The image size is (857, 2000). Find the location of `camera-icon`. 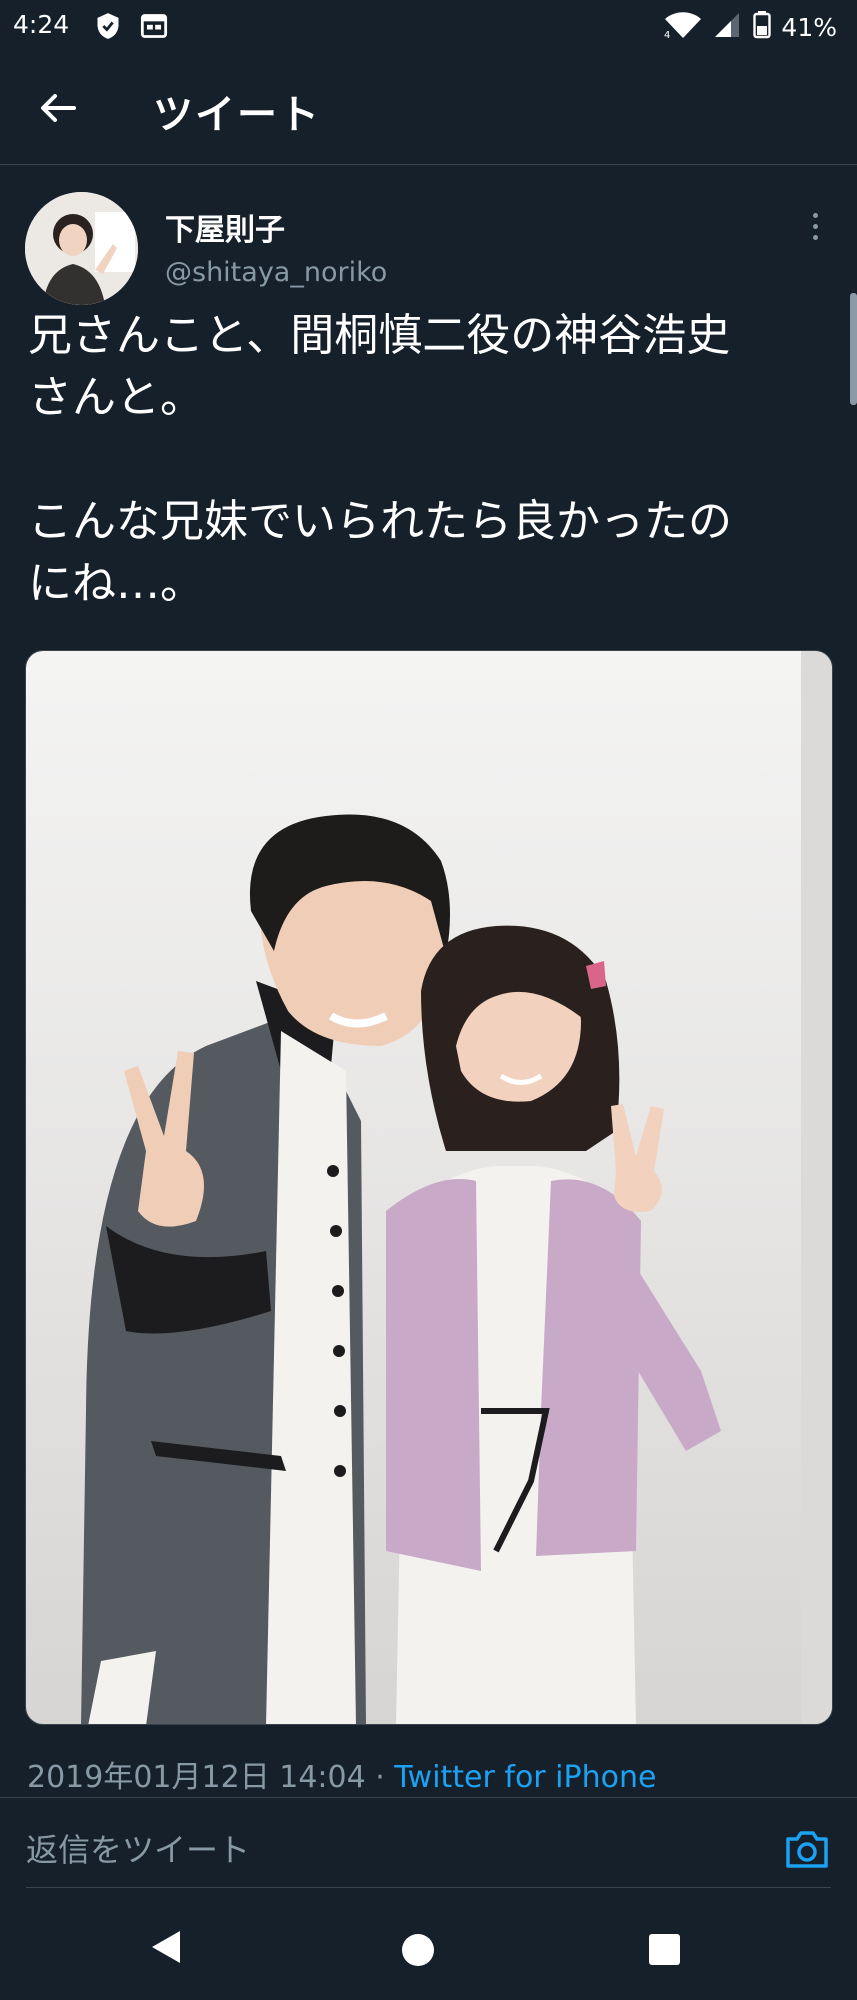

camera-icon is located at coordinates (807, 1849).